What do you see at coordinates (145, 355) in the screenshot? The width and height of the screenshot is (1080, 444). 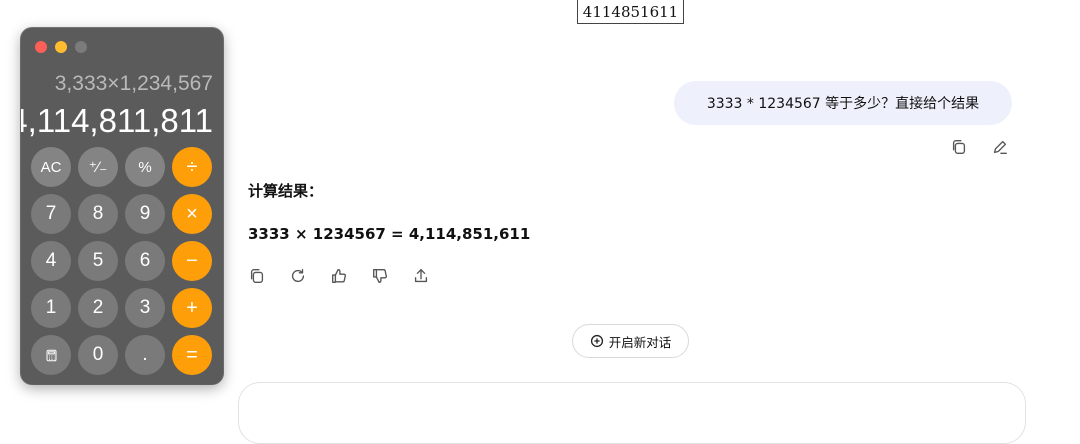 I see `decimal-key: .` at bounding box center [145, 355].